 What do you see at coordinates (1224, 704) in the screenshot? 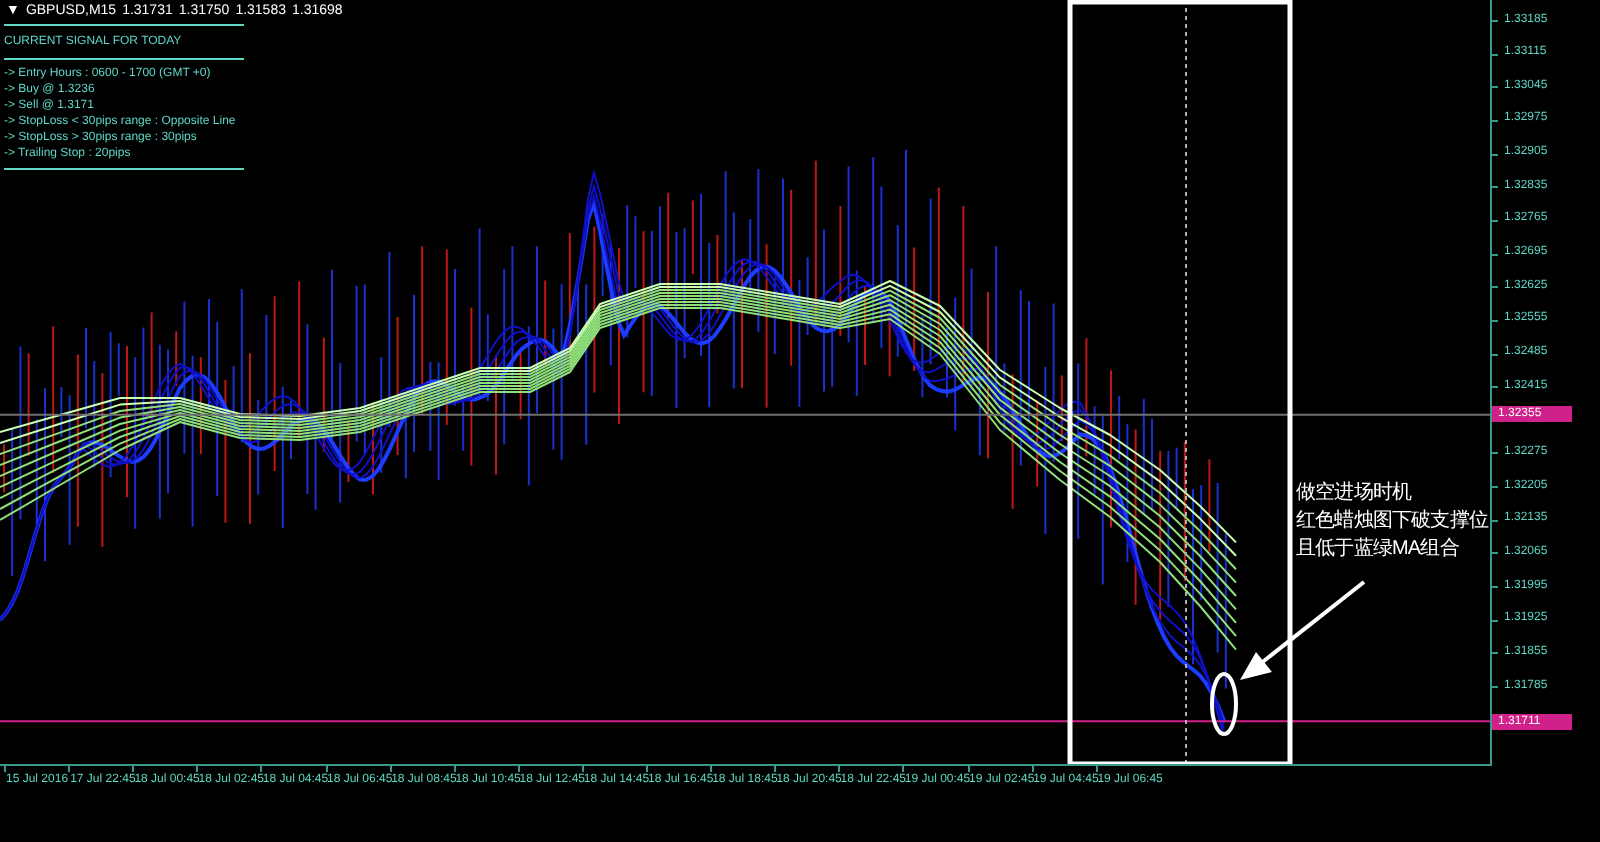
I see `highlight-ellipse` at bounding box center [1224, 704].